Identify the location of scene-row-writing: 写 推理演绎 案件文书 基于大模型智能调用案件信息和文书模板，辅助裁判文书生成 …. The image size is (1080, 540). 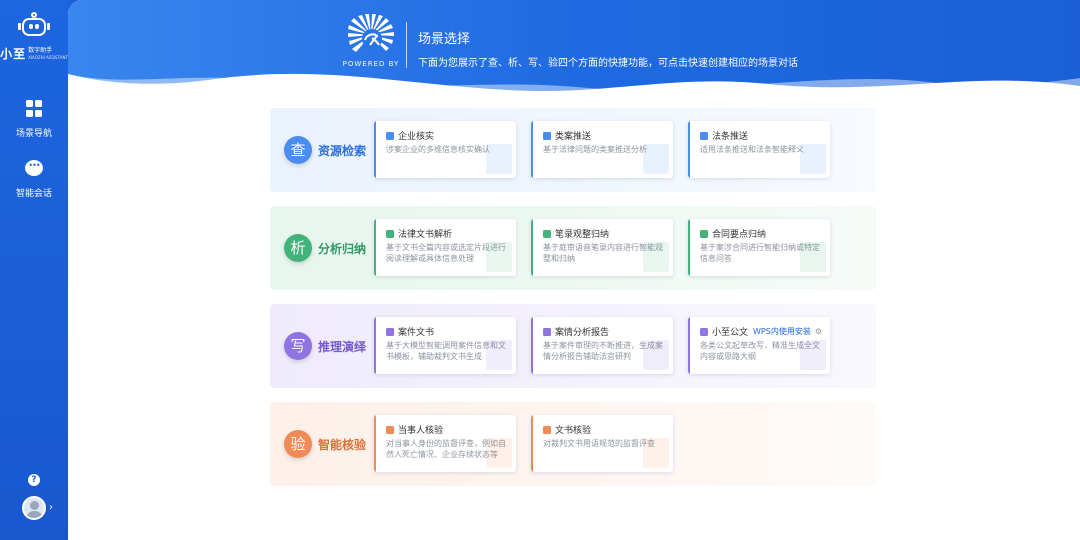
(573, 346).